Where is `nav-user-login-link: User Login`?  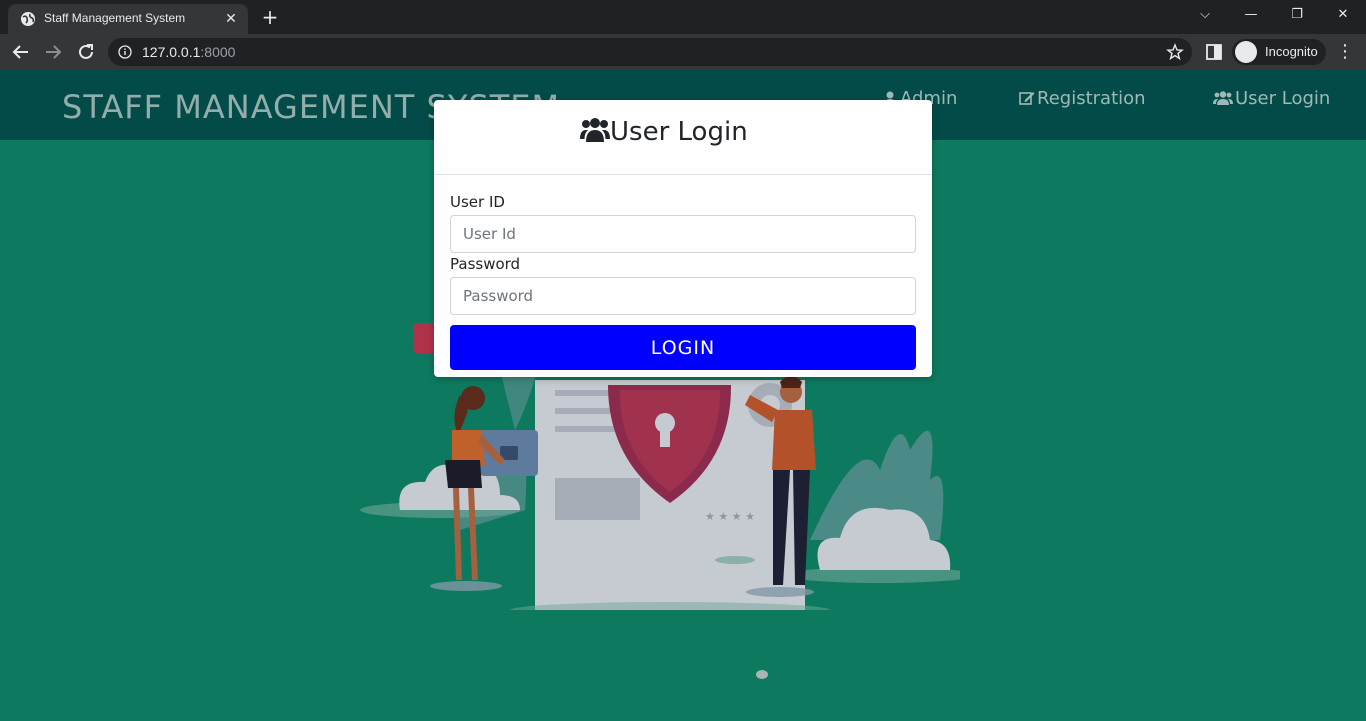
nav-user-login-link: User Login is located at coordinates (1271, 98).